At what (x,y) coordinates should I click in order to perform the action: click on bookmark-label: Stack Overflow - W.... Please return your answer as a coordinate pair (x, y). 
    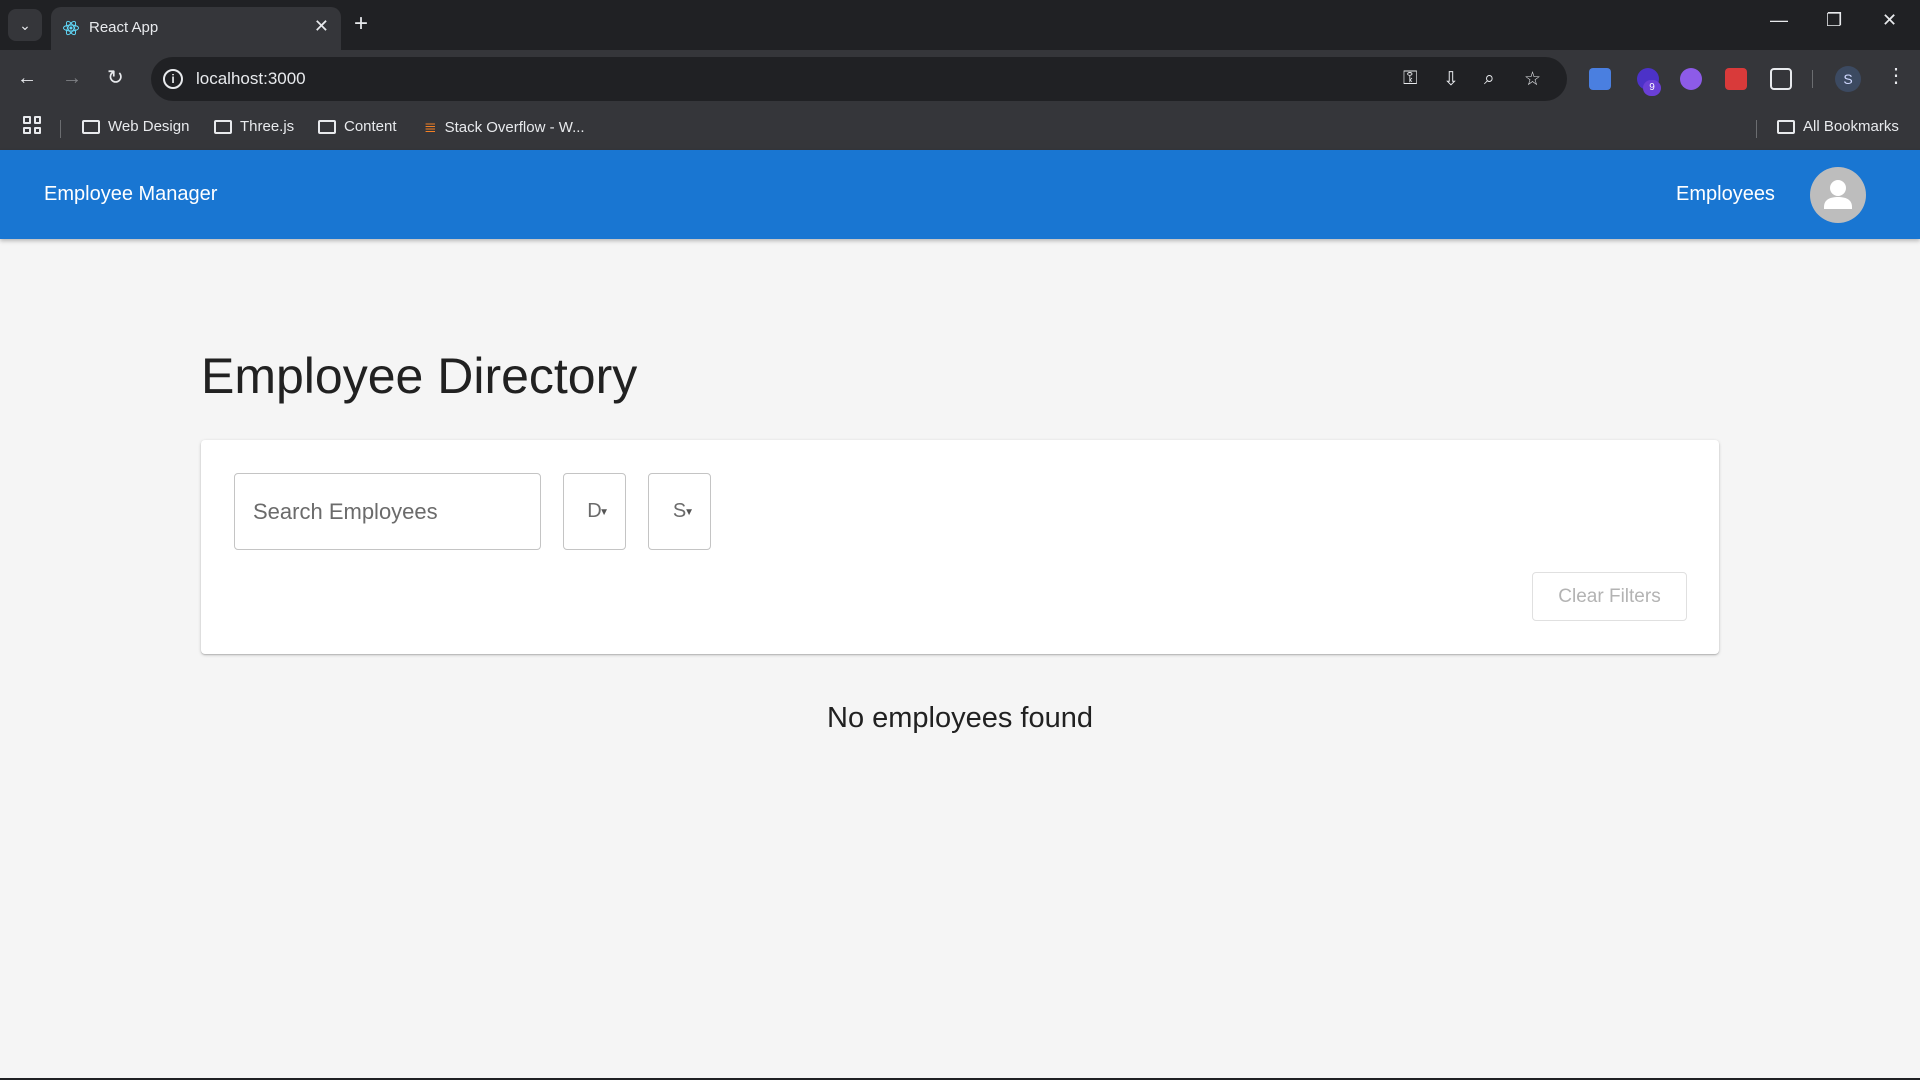
    Looking at the image, I should click on (514, 127).